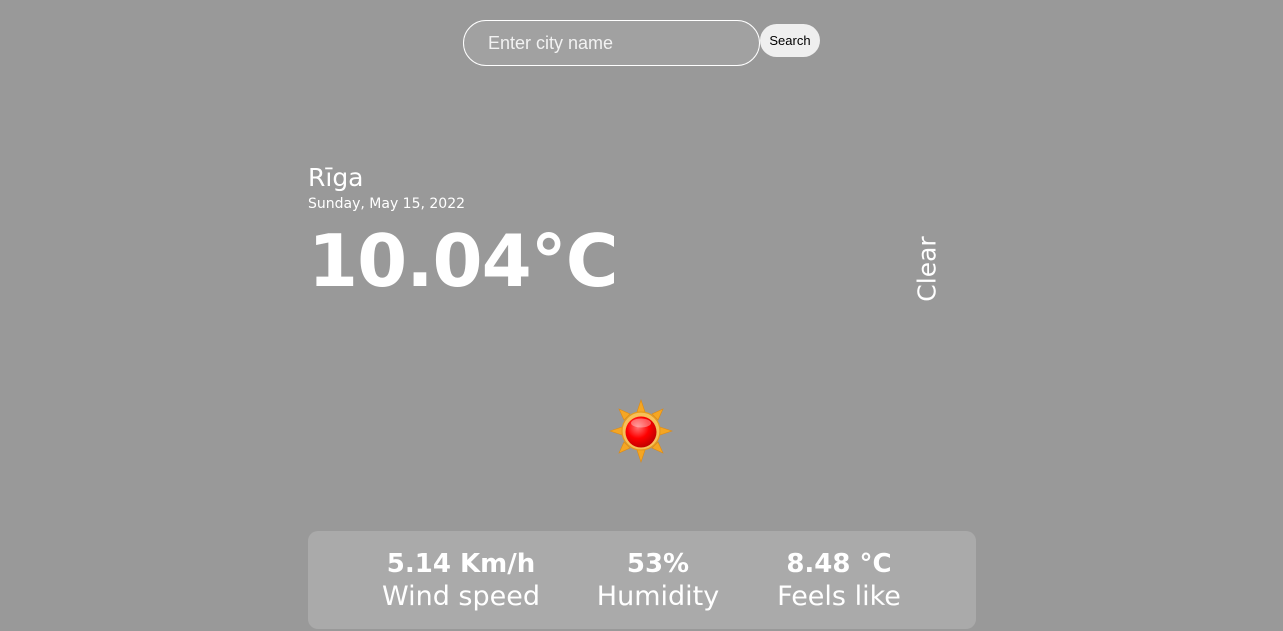 The width and height of the screenshot is (1283, 631). Describe the element at coordinates (839, 596) in the screenshot. I see `feels-like-label: Feels like` at that location.